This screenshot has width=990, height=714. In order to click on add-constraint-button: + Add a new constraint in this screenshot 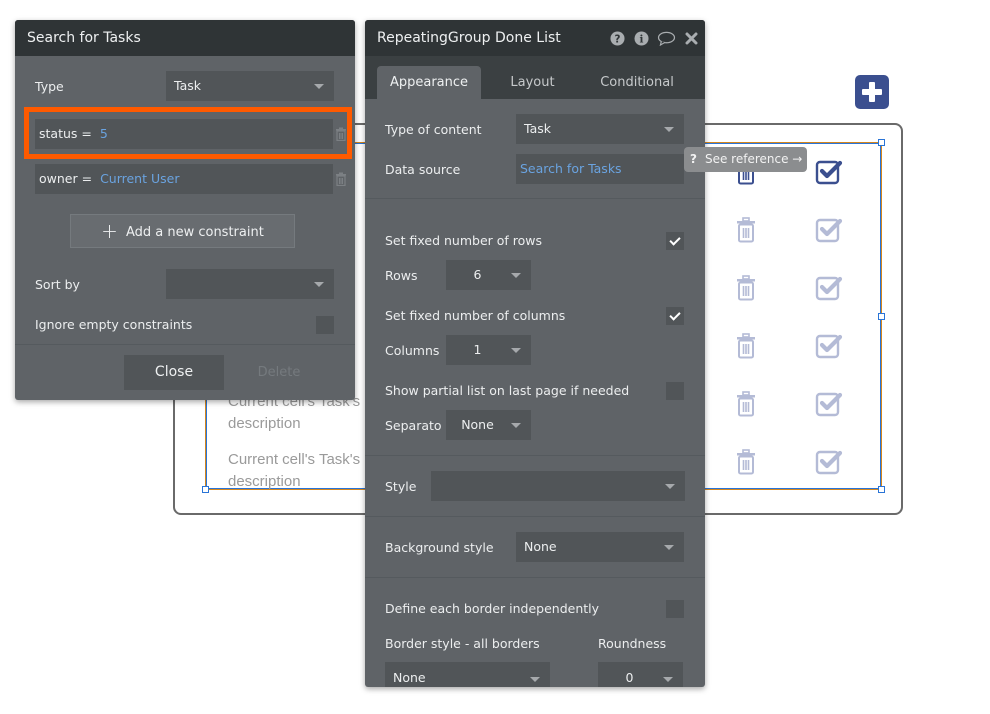, I will do `click(182, 231)`.